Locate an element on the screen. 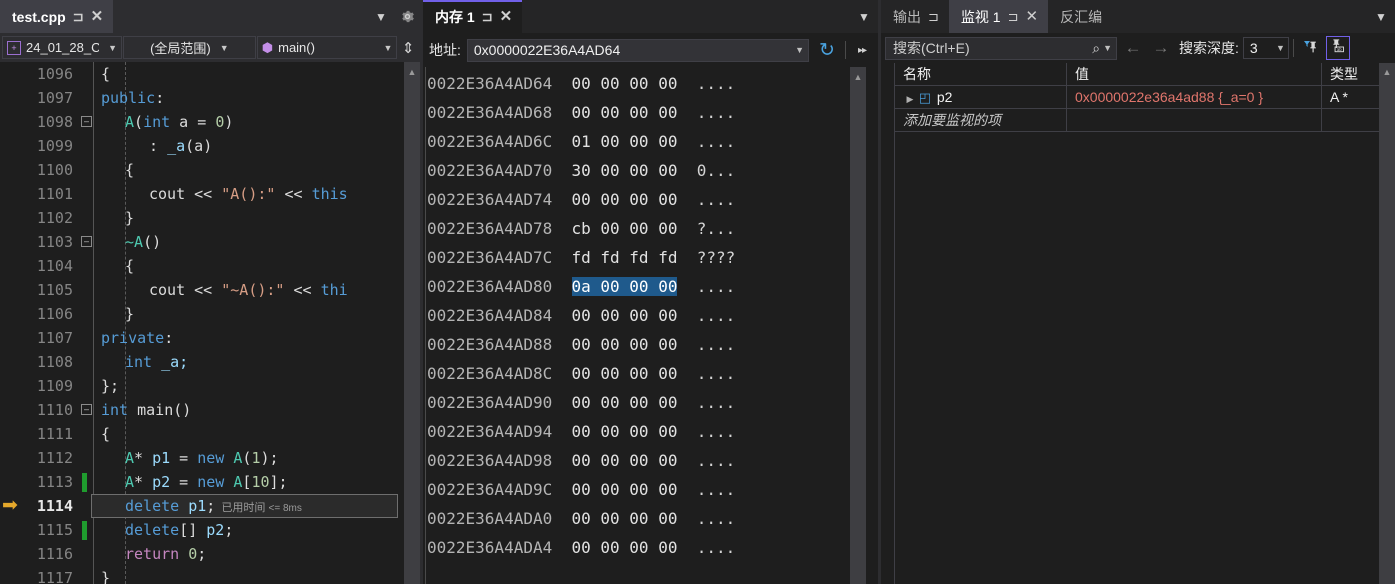 The height and width of the screenshot is (584, 1395). code-line: : _a(a) is located at coordinates (255, 146).